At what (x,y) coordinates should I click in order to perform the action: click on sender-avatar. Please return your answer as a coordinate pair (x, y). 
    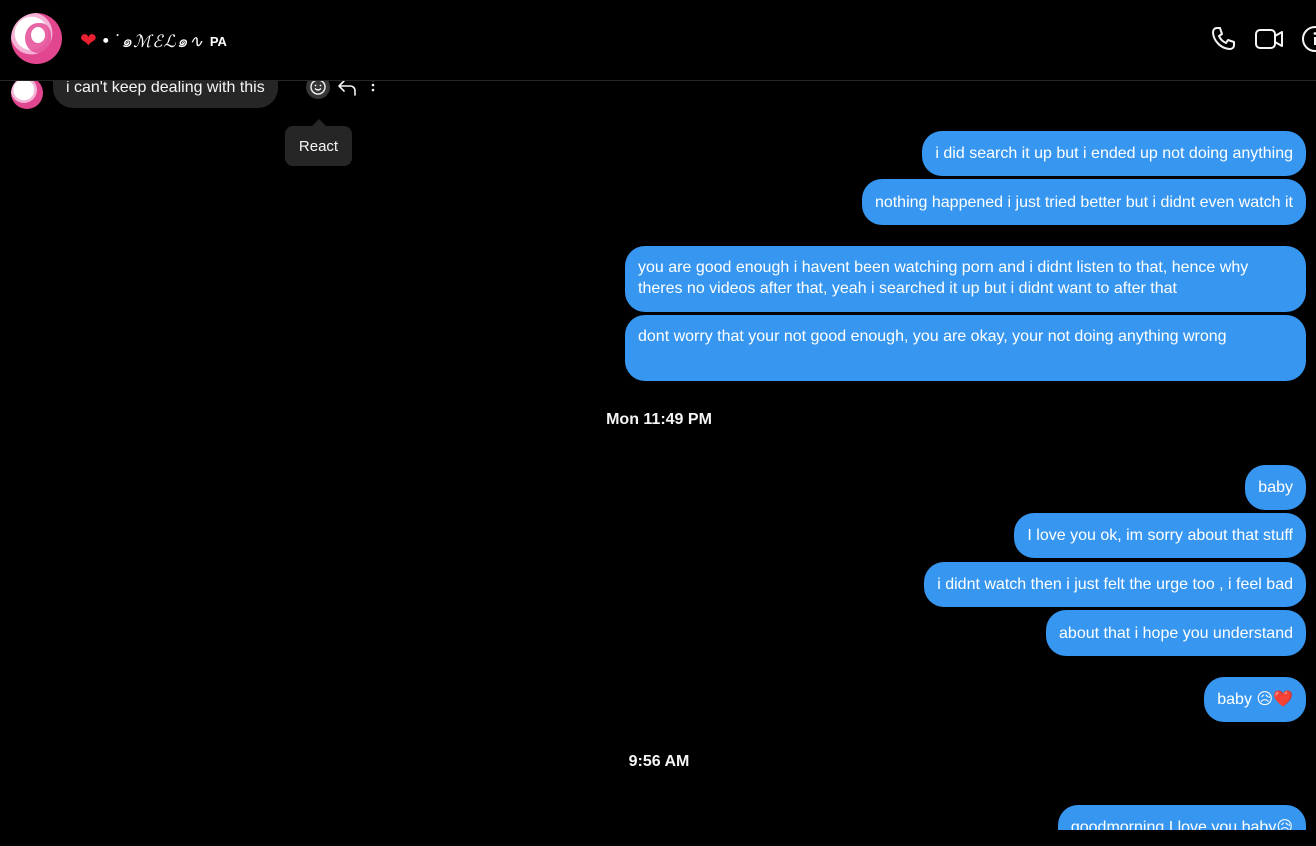
    Looking at the image, I should click on (27, 93).